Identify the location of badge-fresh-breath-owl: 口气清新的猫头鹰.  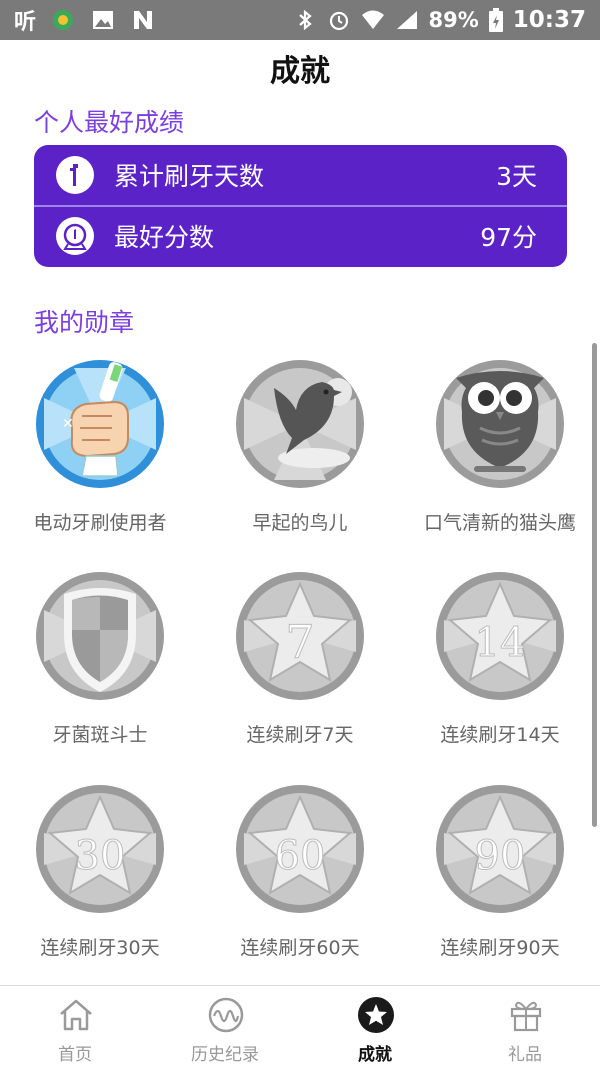
(500, 463).